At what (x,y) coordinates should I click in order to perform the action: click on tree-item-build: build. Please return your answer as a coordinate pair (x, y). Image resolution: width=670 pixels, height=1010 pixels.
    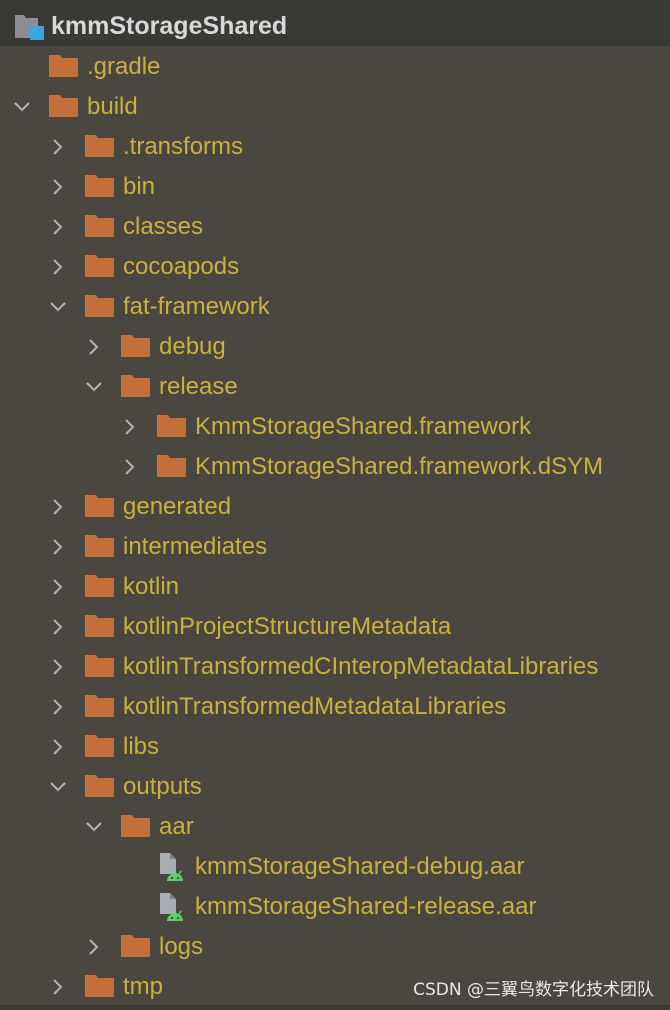
    Looking at the image, I should click on (335, 107).